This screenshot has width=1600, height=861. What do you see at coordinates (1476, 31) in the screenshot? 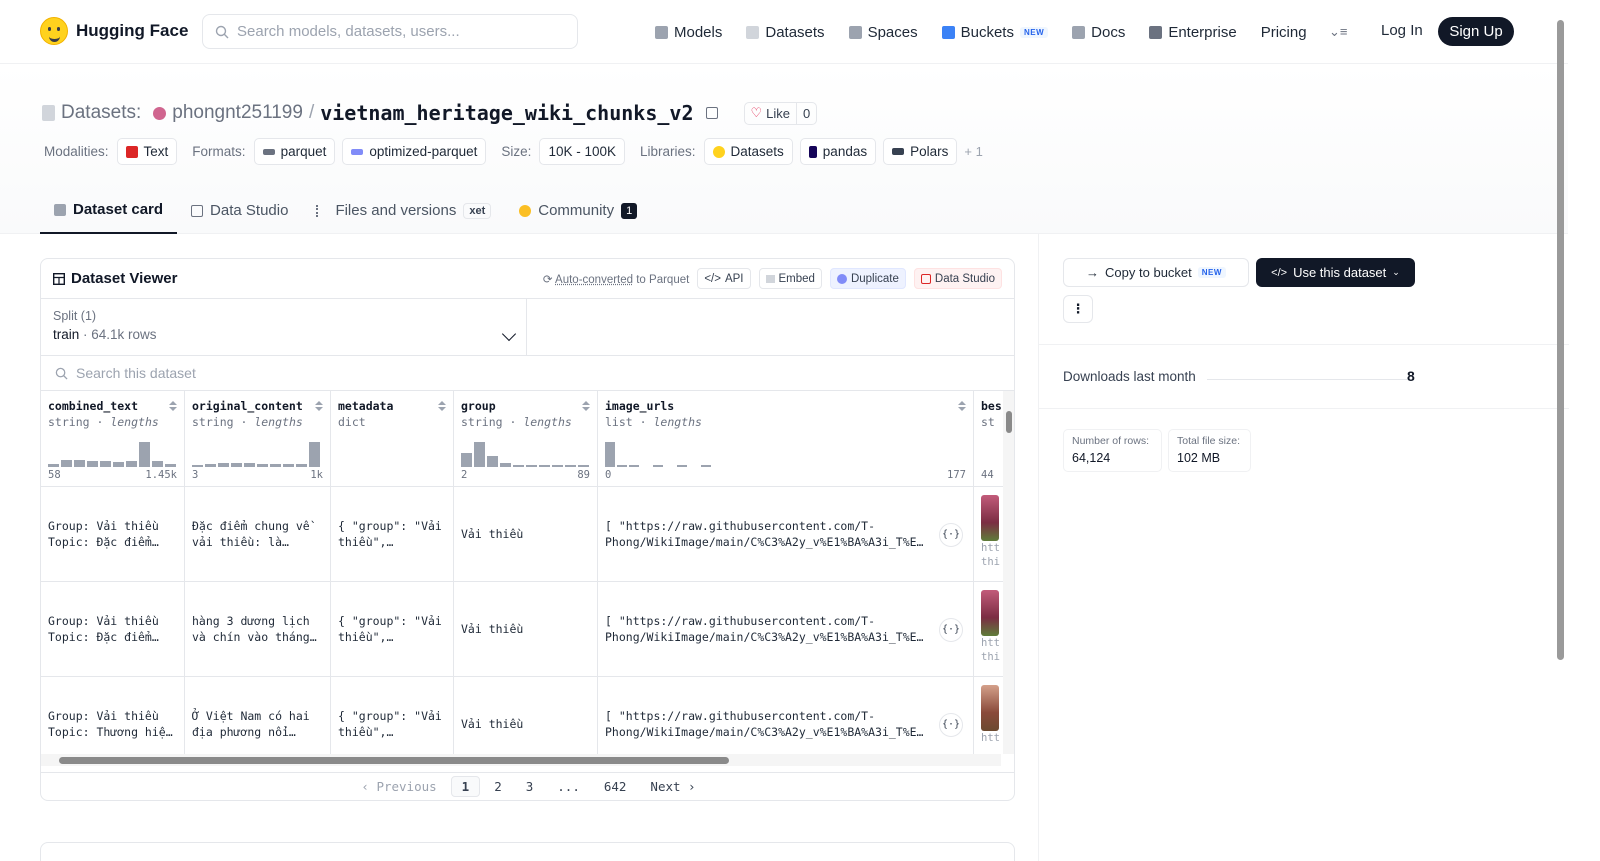
I see `signup-button: Sign Up` at bounding box center [1476, 31].